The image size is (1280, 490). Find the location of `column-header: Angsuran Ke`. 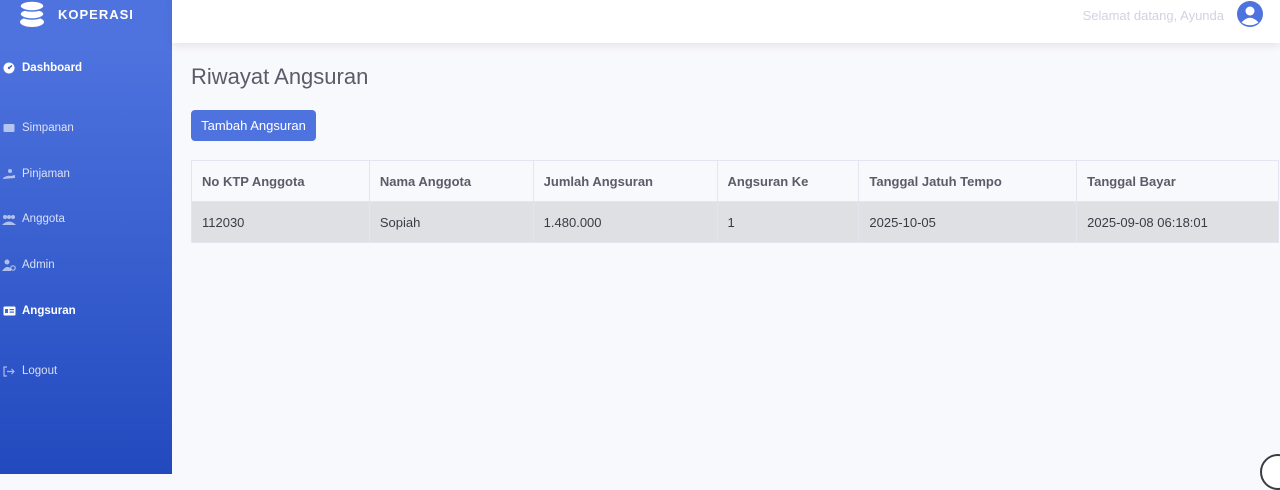

column-header: Angsuran Ke is located at coordinates (788, 181).